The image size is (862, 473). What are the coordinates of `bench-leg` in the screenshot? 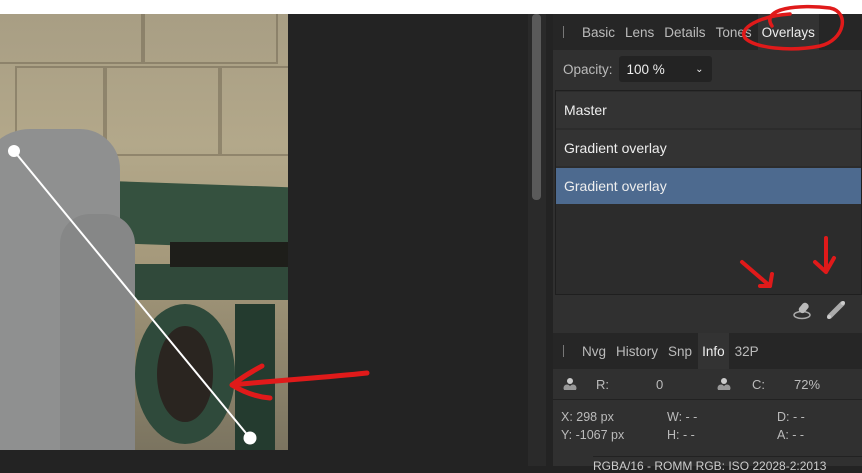 It's located at (255, 377).